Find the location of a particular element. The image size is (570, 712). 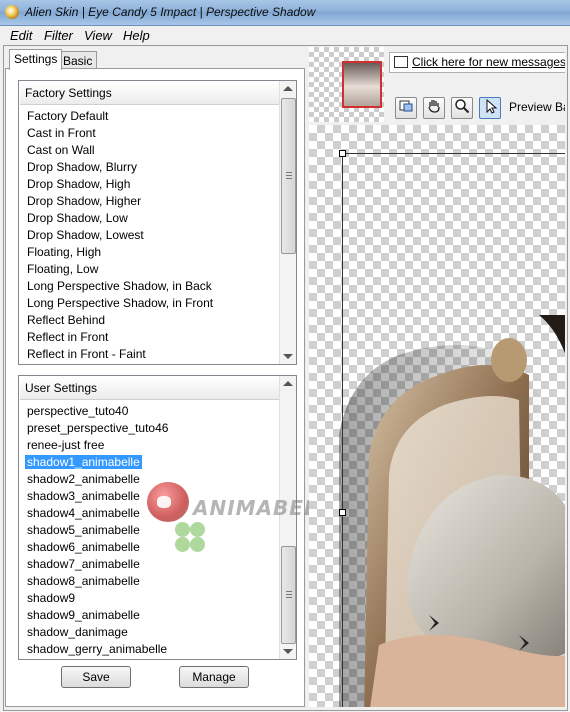

list-item: shadow7_animabelle is located at coordinates (149, 564).